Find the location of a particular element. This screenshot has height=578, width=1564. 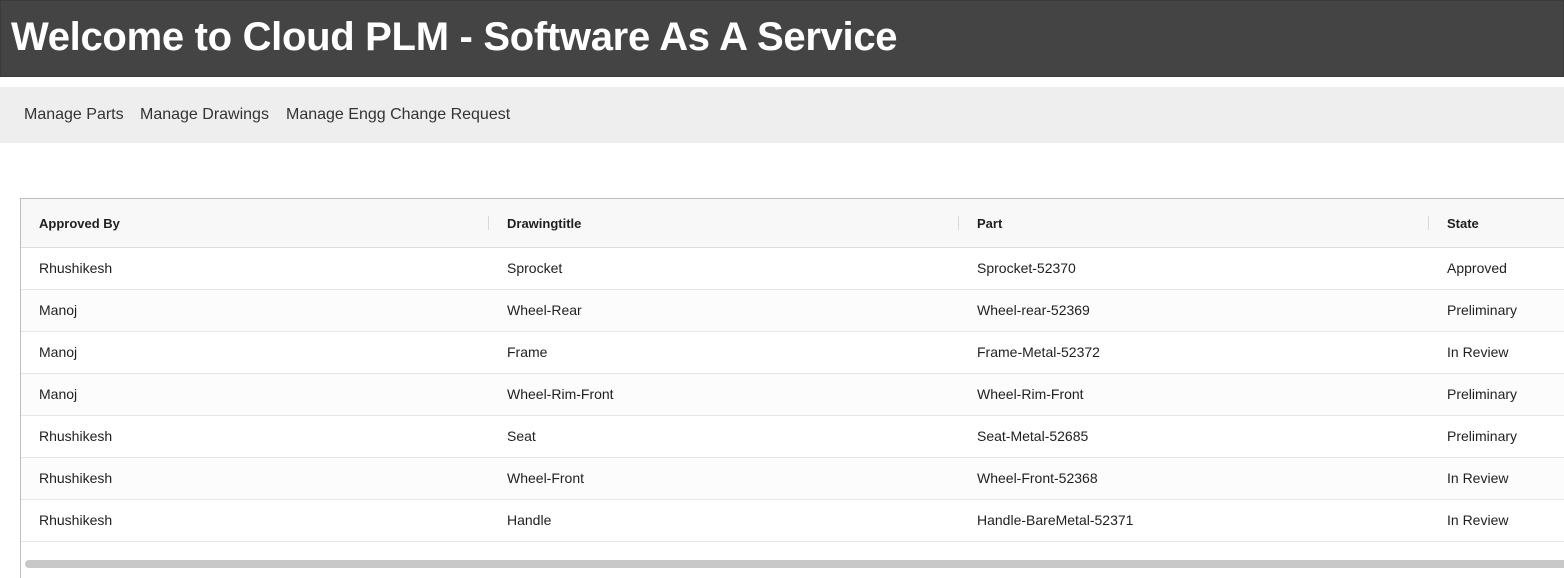

cell-drawingtitle: Wheel-Rear is located at coordinates (544, 310).